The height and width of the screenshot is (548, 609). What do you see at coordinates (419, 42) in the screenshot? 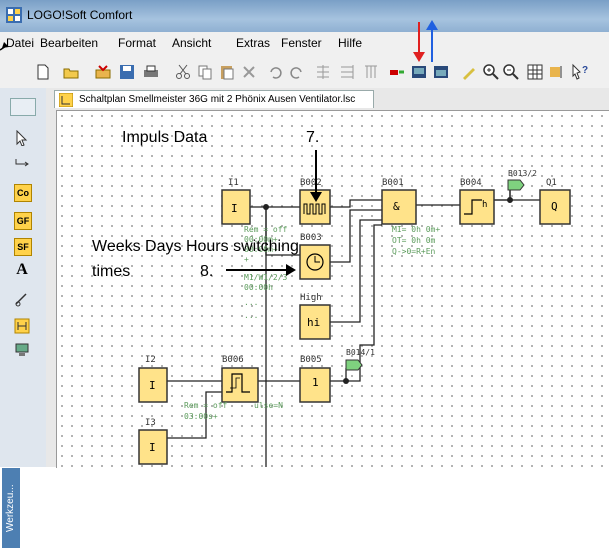
I see `annotation-arrow-red` at bounding box center [419, 42].